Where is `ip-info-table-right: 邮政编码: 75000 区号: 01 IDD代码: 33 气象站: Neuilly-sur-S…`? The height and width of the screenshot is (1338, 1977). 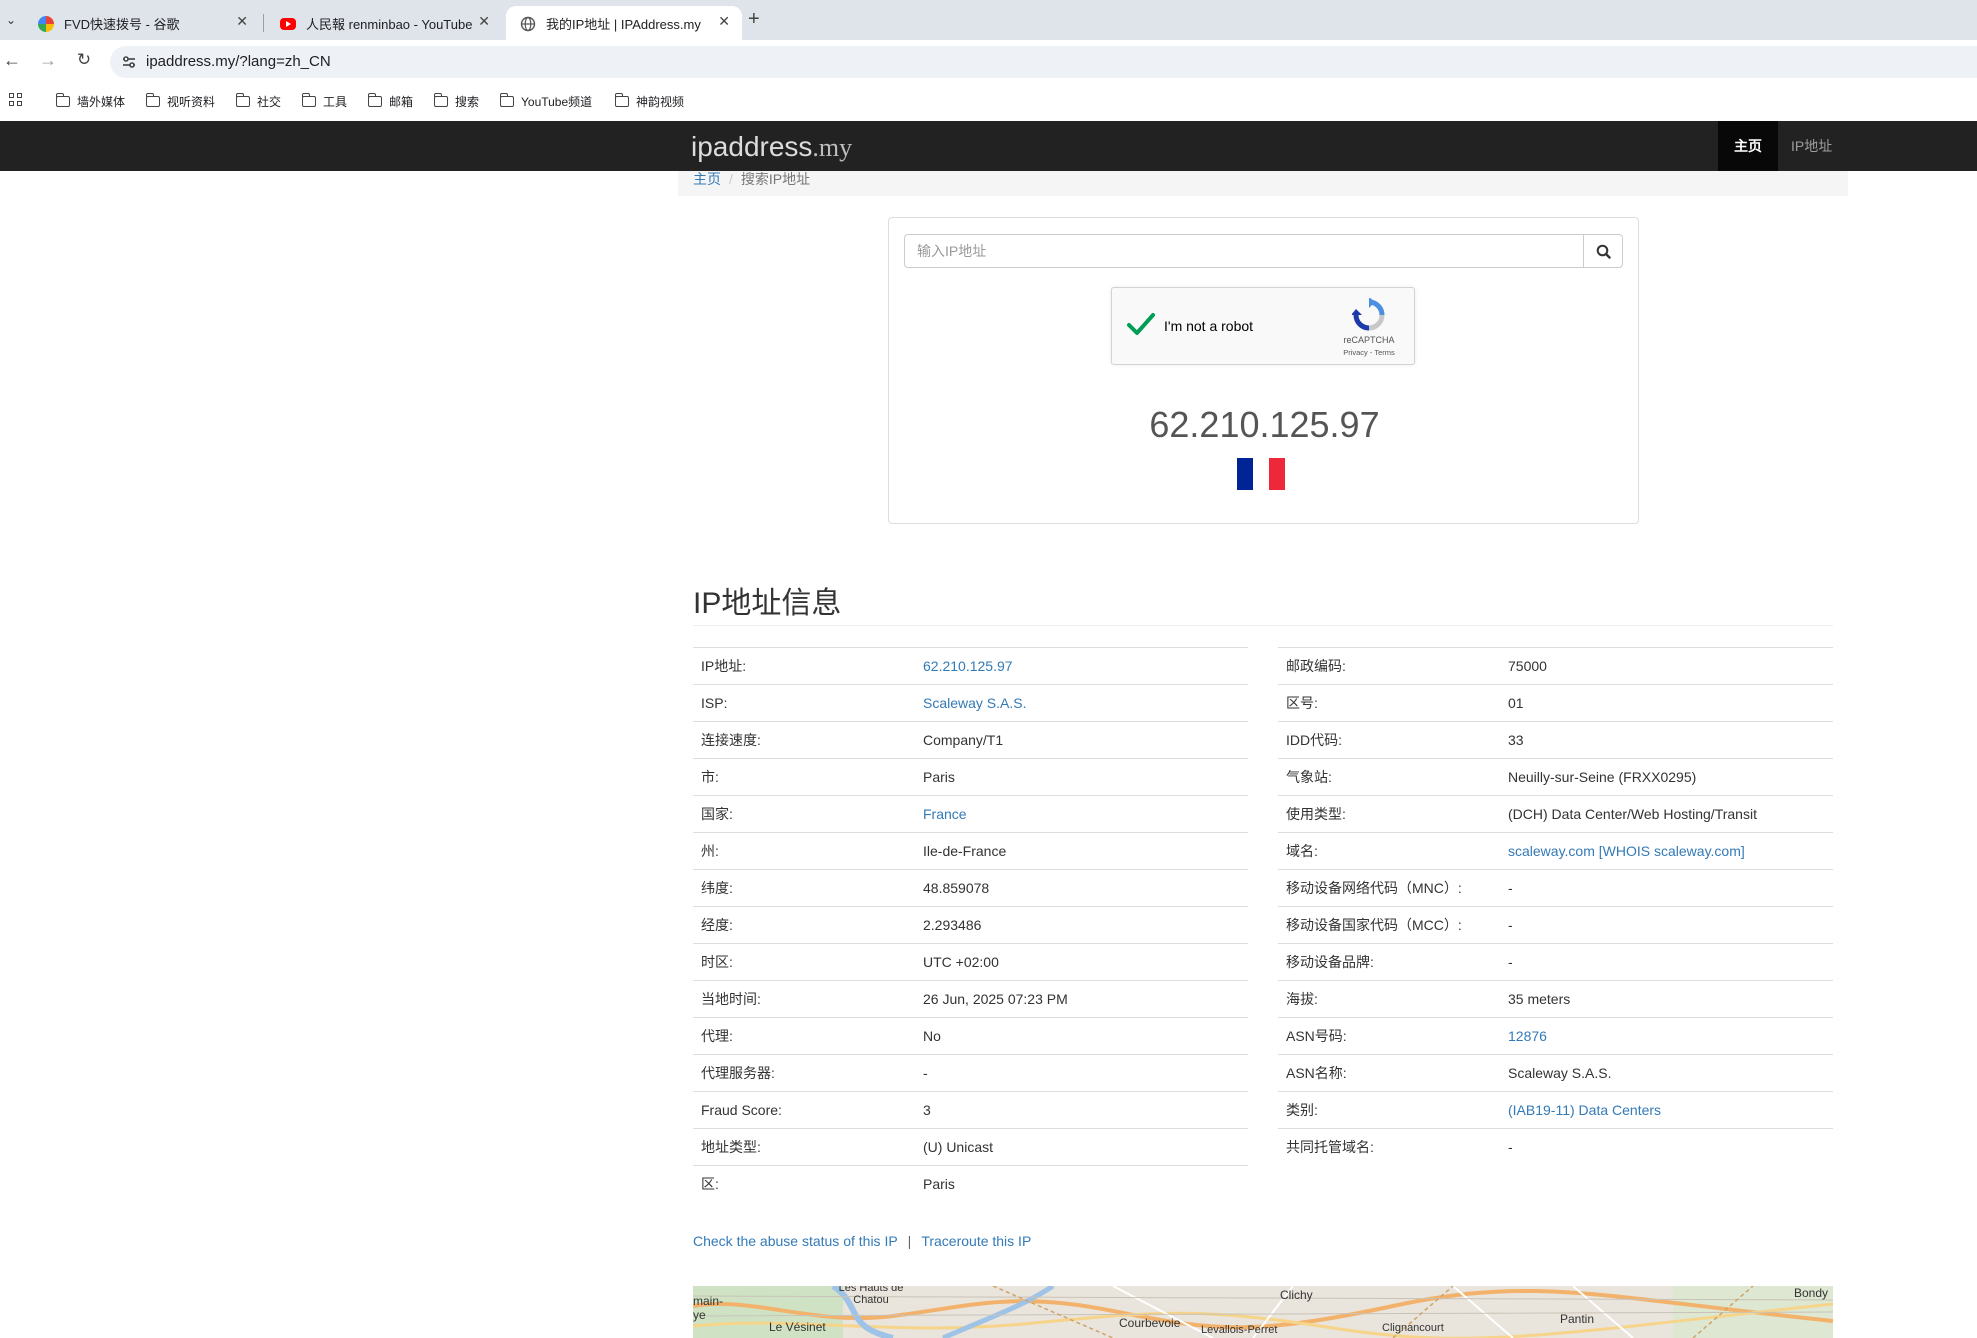 ip-info-table-right: 邮政编码: 75000 区号: 01 IDD代码: 33 气象站: Neuilly-sur-S… is located at coordinates (1555, 906).